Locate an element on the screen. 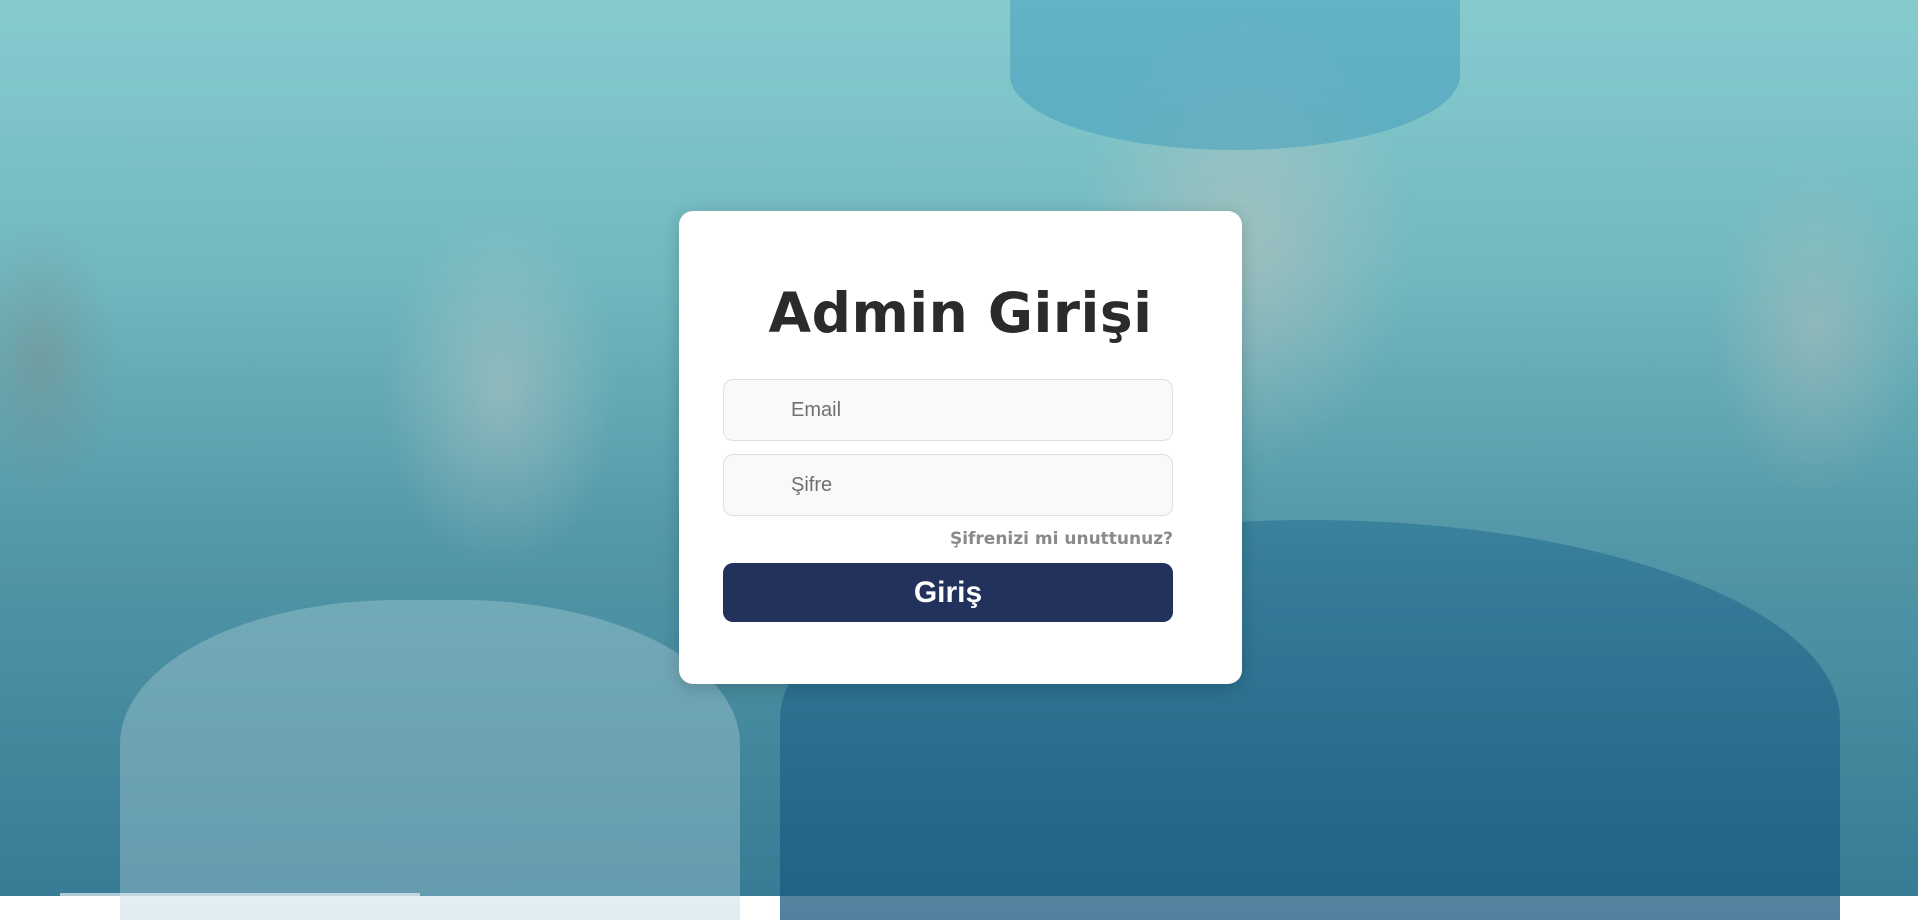 The width and height of the screenshot is (1918, 920). email-input is located at coordinates (948, 410).